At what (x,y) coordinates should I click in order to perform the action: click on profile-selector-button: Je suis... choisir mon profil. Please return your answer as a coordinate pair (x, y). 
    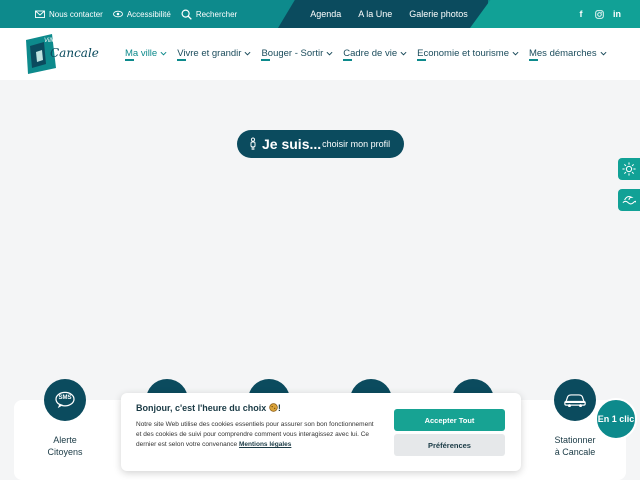
    Looking at the image, I should click on (320, 144).